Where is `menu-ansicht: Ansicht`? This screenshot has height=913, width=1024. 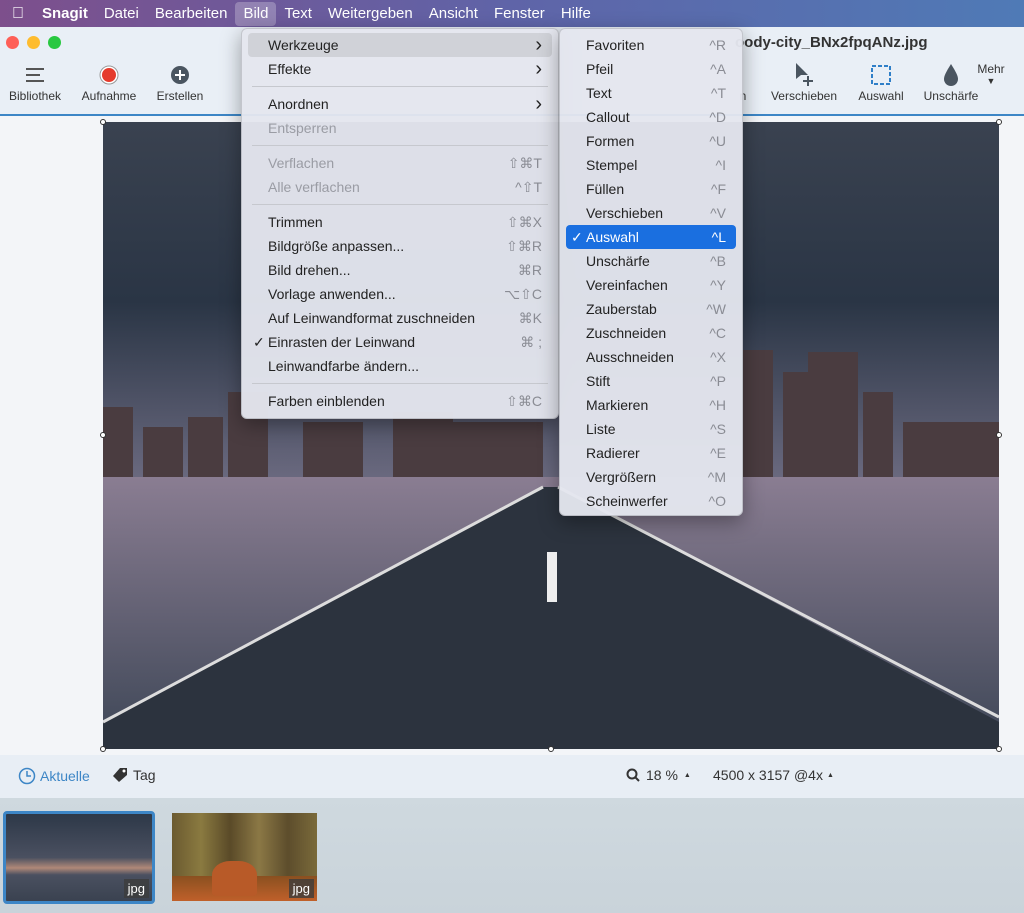
menu-ansicht: Ansicht is located at coordinates (453, 14).